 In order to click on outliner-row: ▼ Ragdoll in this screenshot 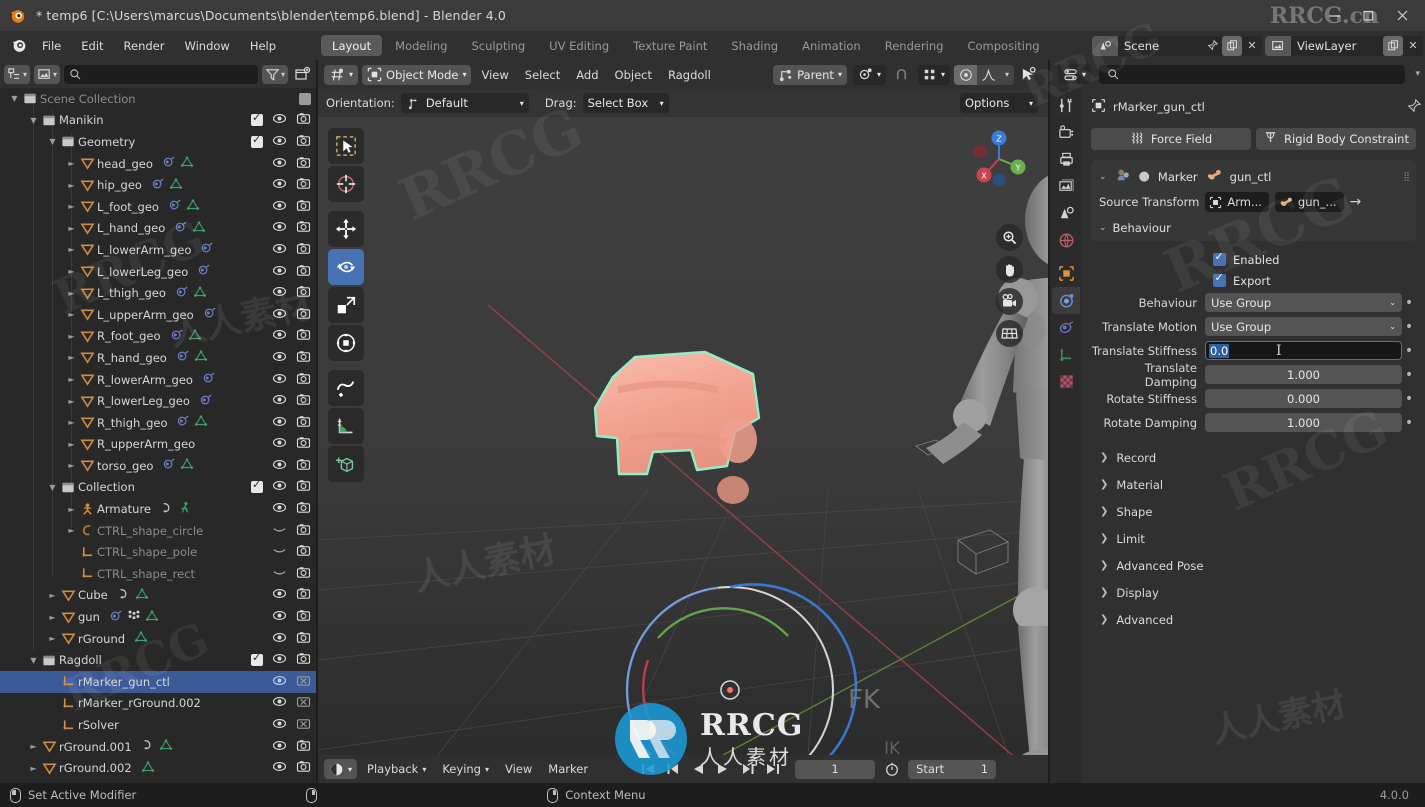, I will do `click(158, 660)`.